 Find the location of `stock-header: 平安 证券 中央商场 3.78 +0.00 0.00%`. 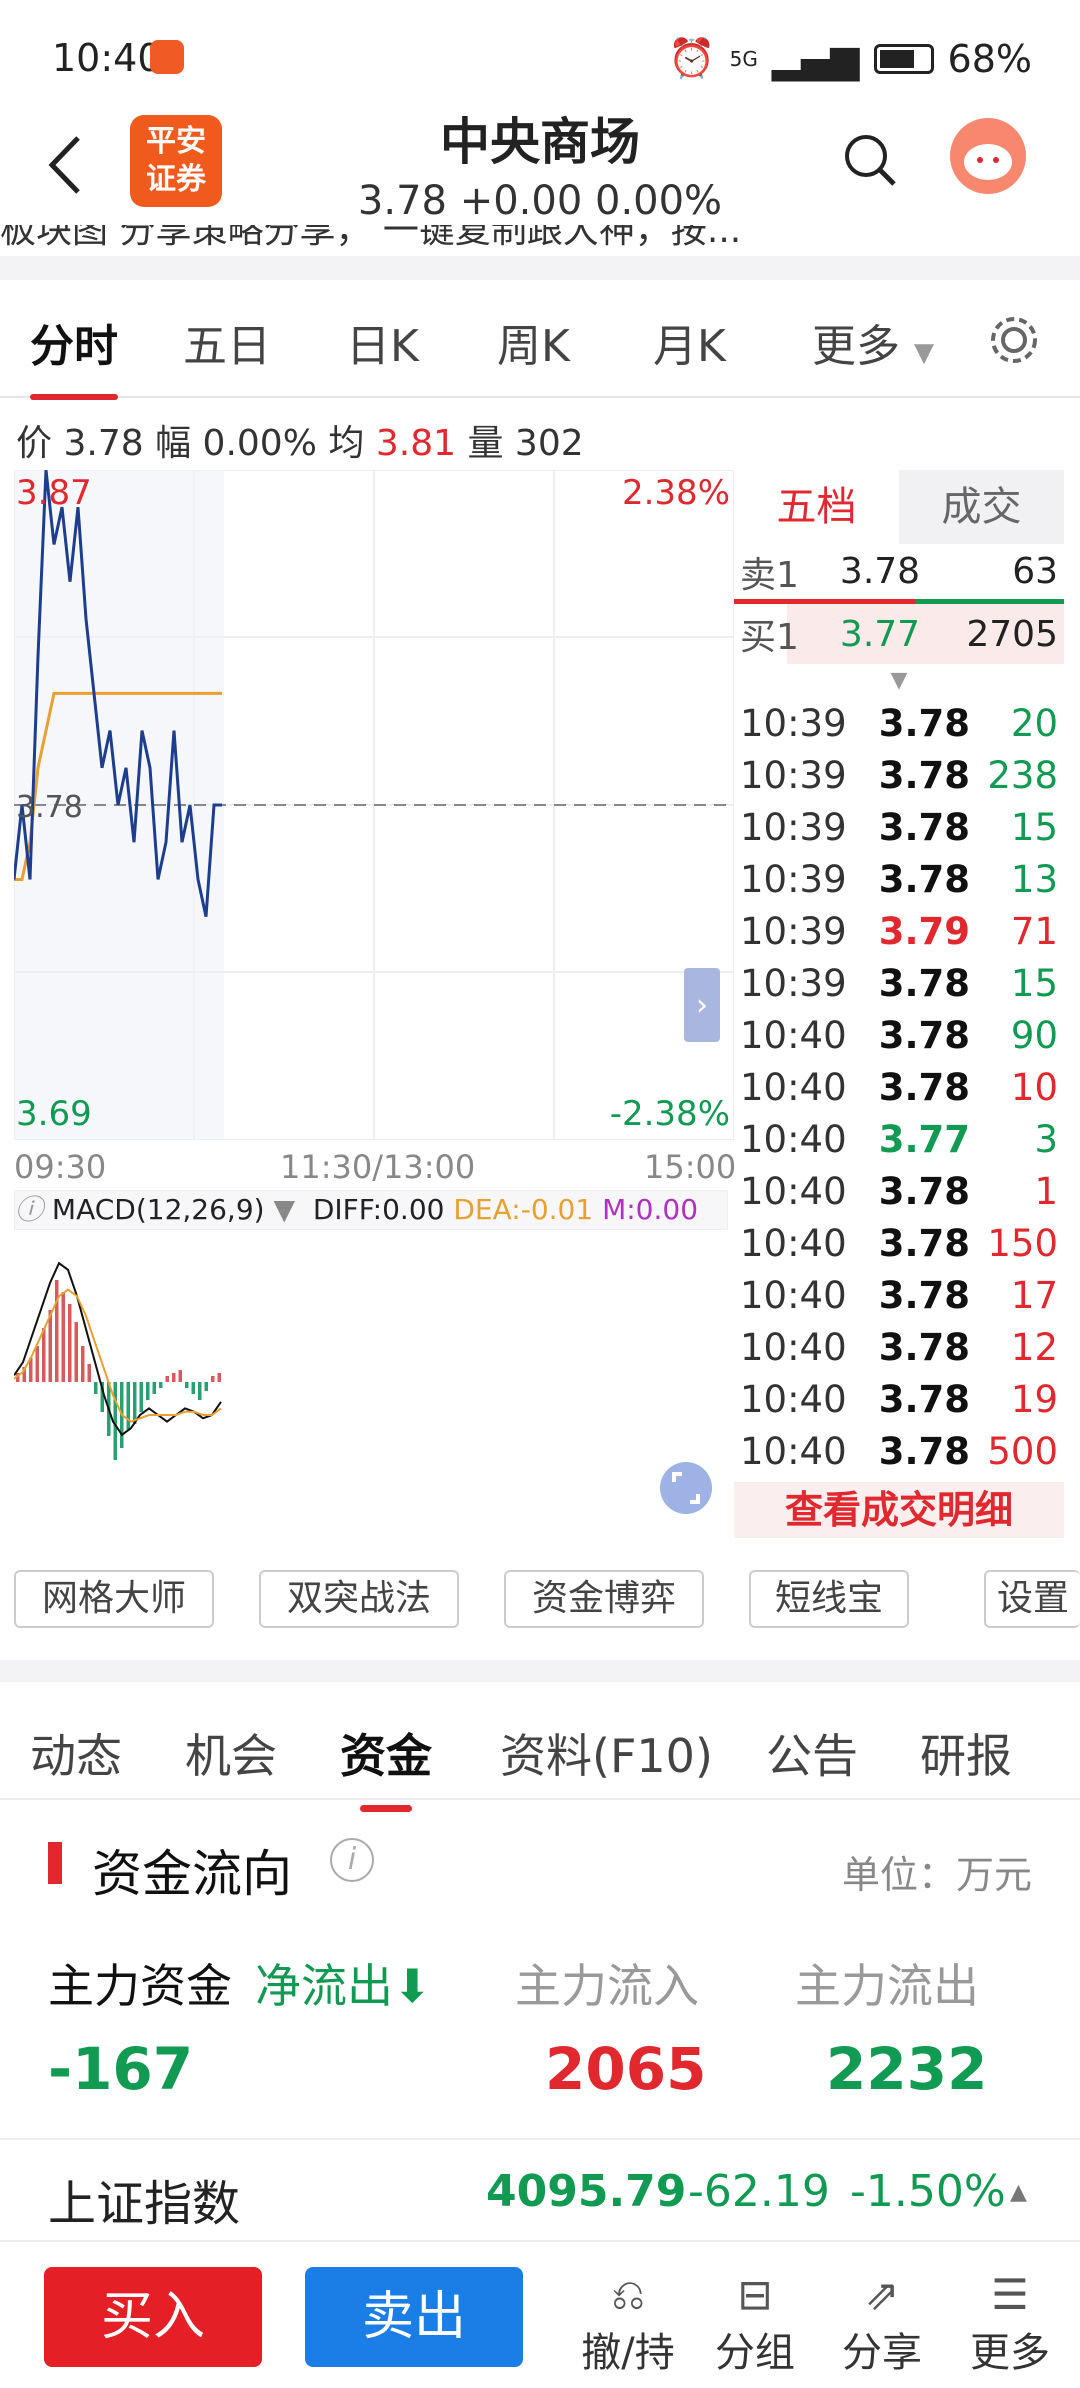

stock-header: 平安 证券 中央商场 3.78 +0.00 0.00% is located at coordinates (540, 165).